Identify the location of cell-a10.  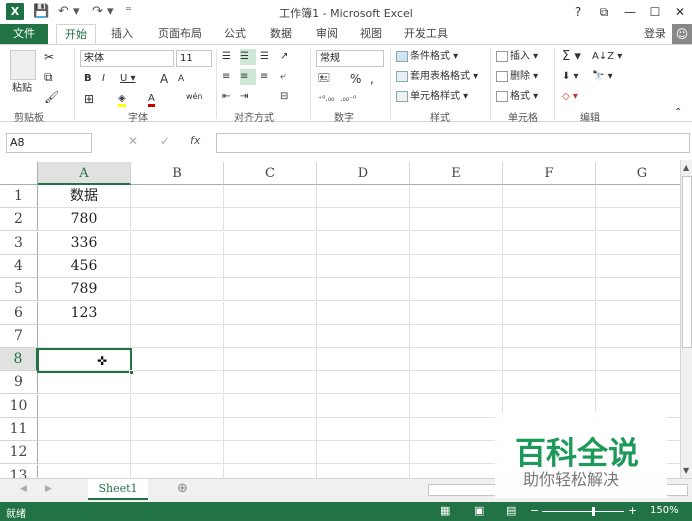
(84, 406).